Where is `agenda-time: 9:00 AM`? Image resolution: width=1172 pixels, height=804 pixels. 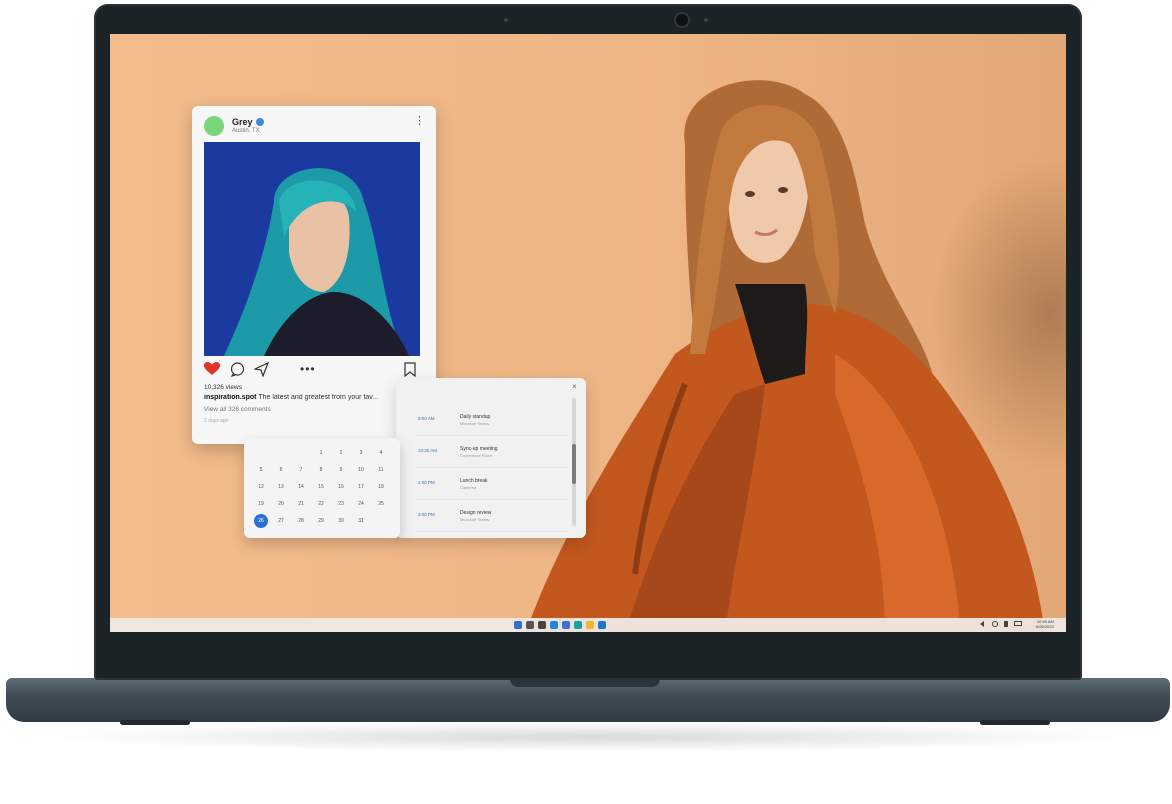
agenda-time: 9:00 AM is located at coordinates (426, 418).